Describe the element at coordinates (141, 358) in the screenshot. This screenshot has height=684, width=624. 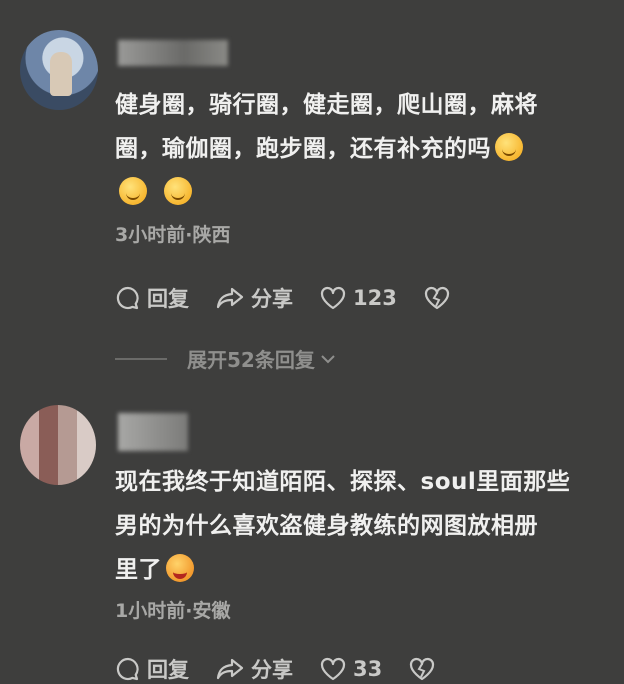
I see `divider` at that location.